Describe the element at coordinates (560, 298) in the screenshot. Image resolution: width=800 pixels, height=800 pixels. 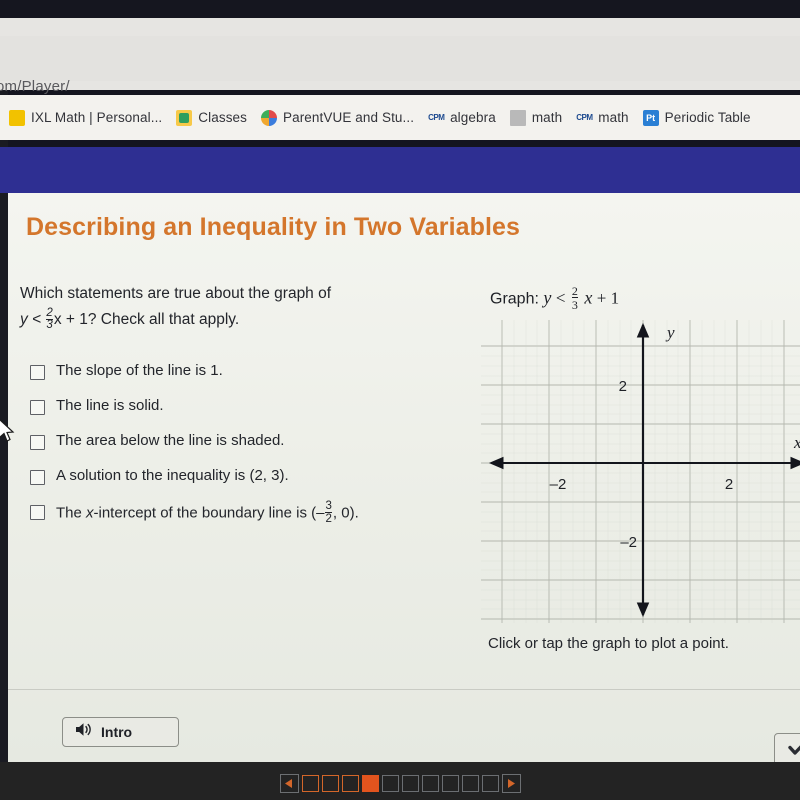
I see `graph-heading-operator: <` at that location.